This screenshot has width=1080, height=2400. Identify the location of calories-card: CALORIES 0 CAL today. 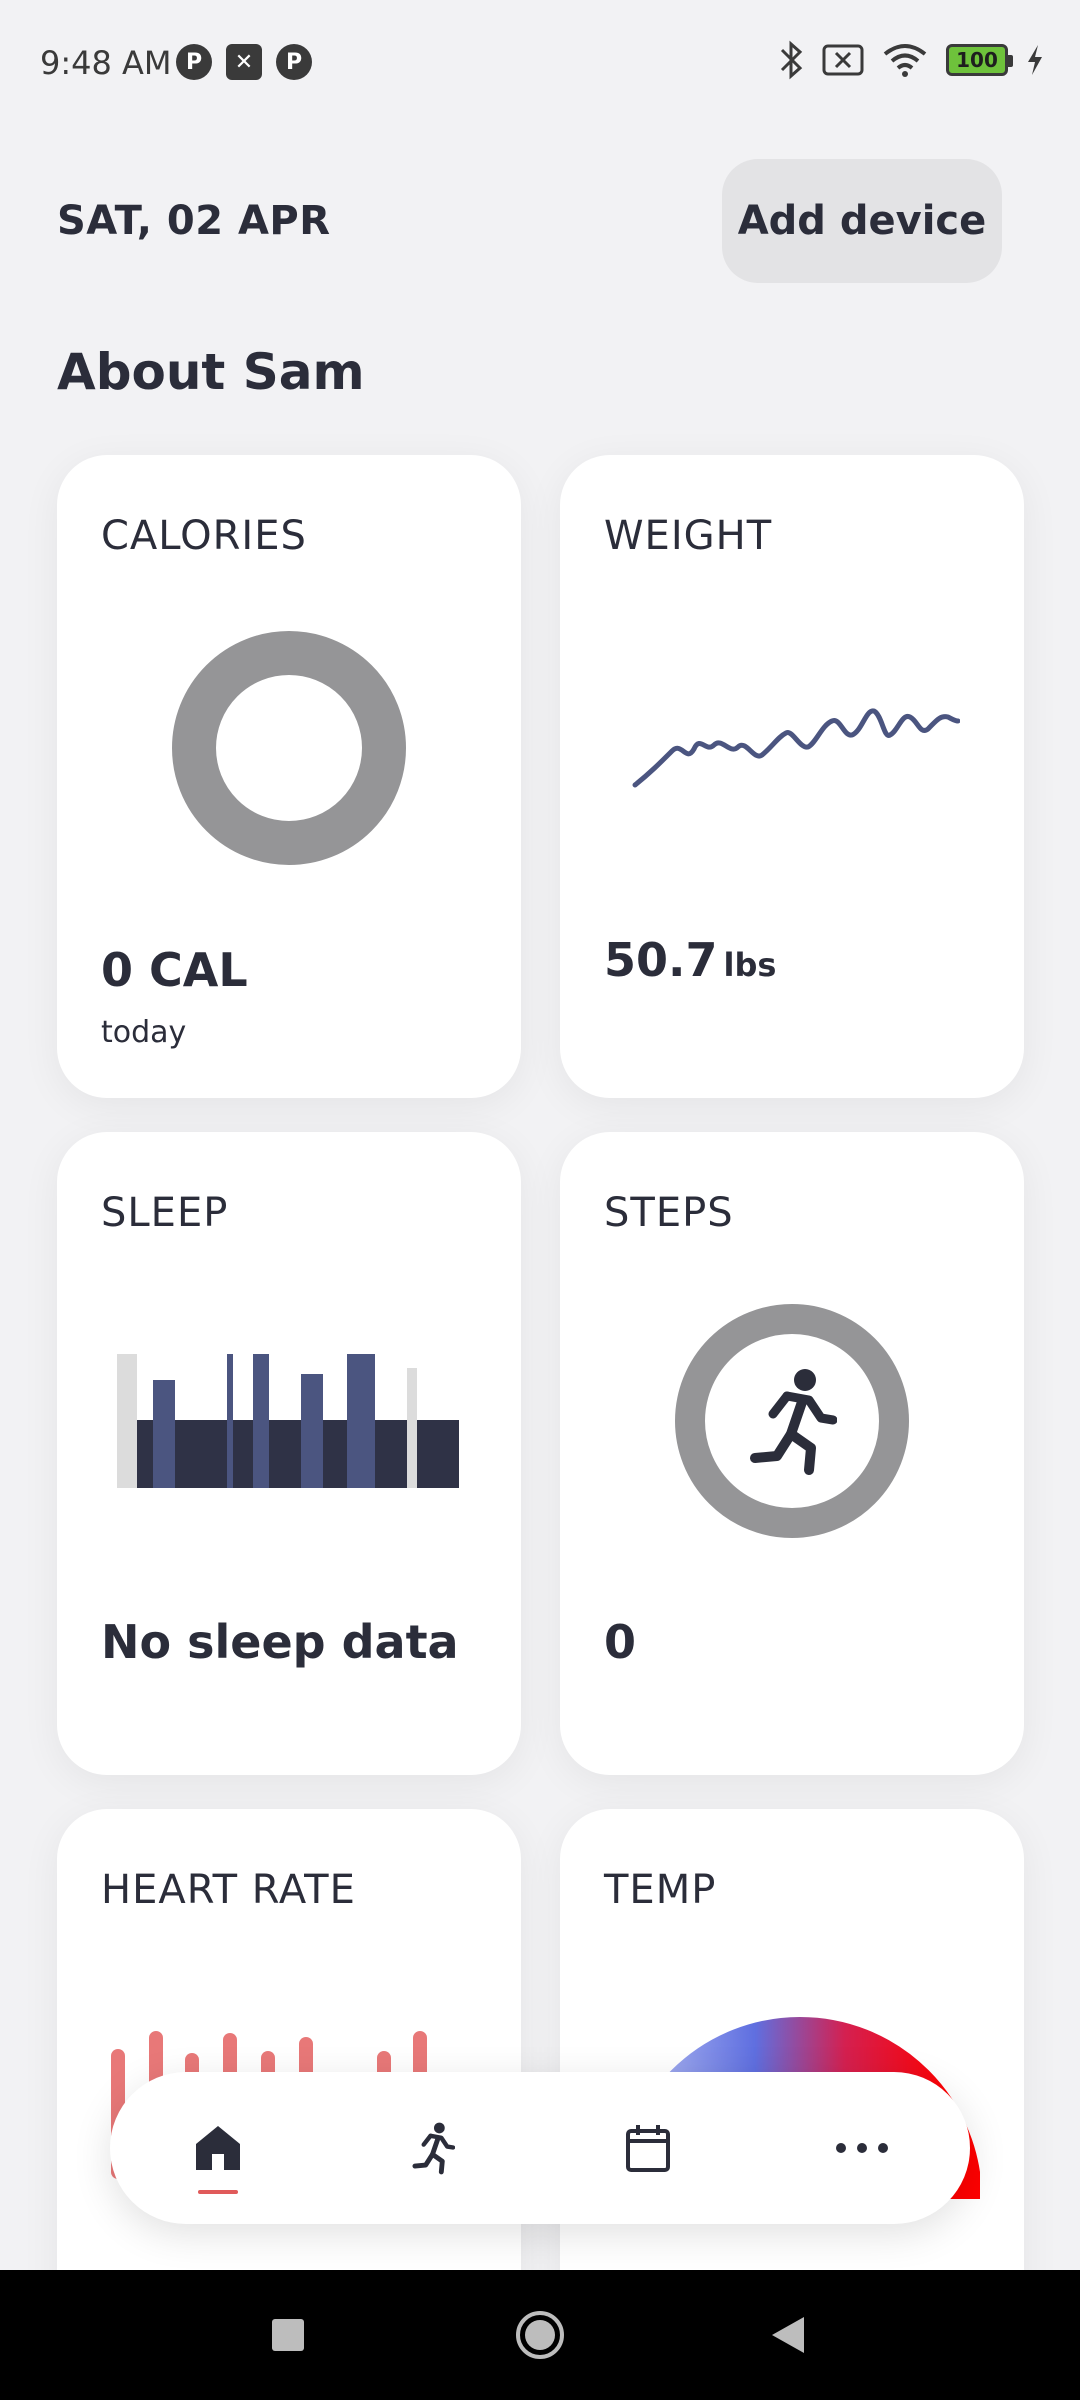
(289, 776).